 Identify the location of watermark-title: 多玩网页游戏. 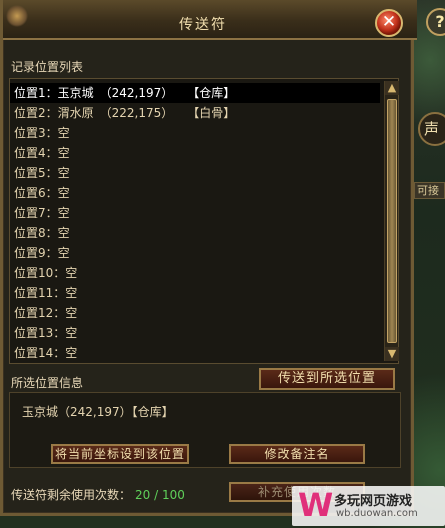
(373, 501).